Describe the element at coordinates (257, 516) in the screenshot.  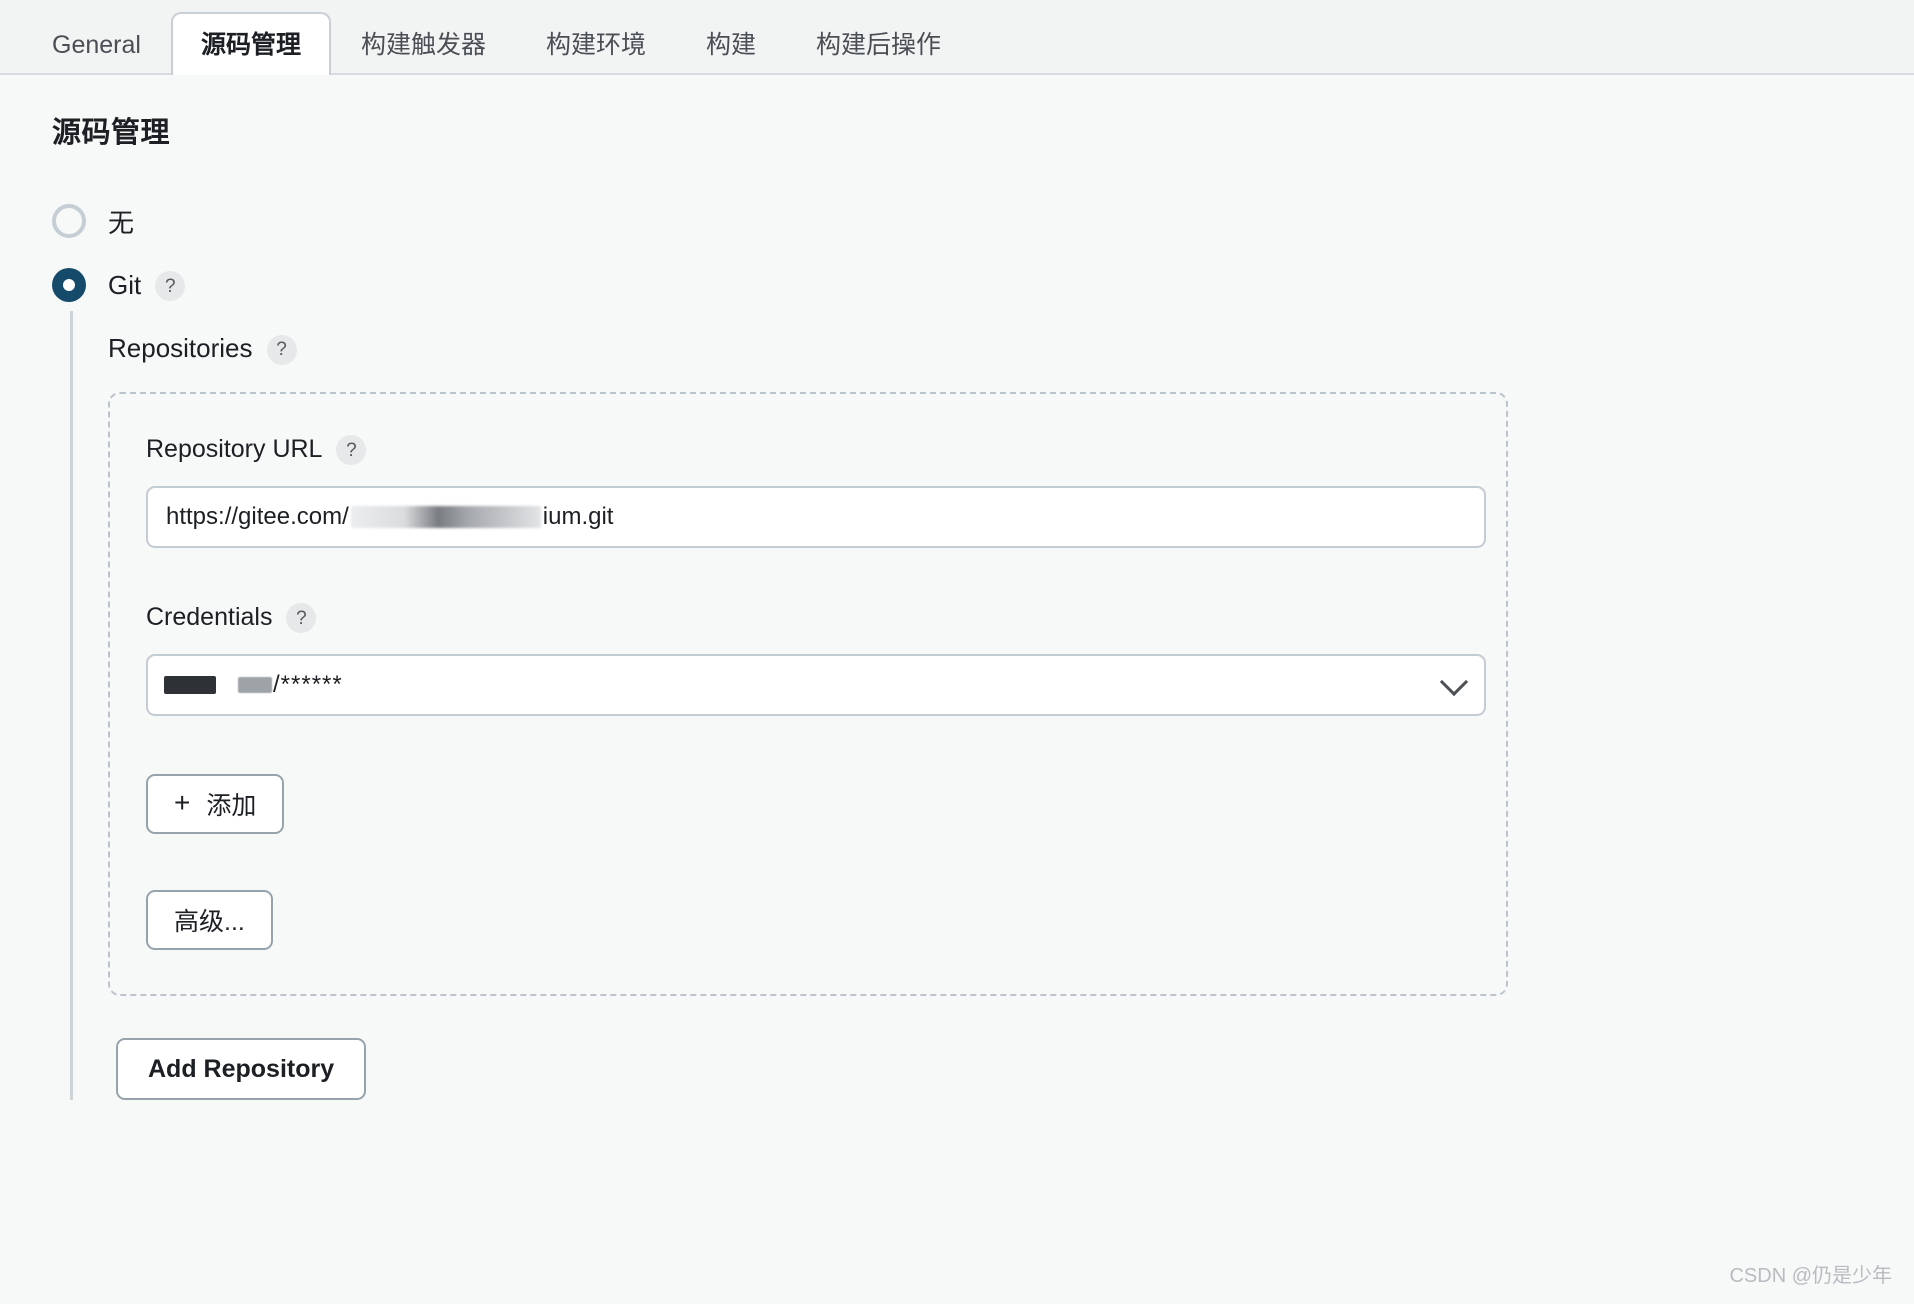
I see `repository-url-prefix: https://gitee.com/` at that location.